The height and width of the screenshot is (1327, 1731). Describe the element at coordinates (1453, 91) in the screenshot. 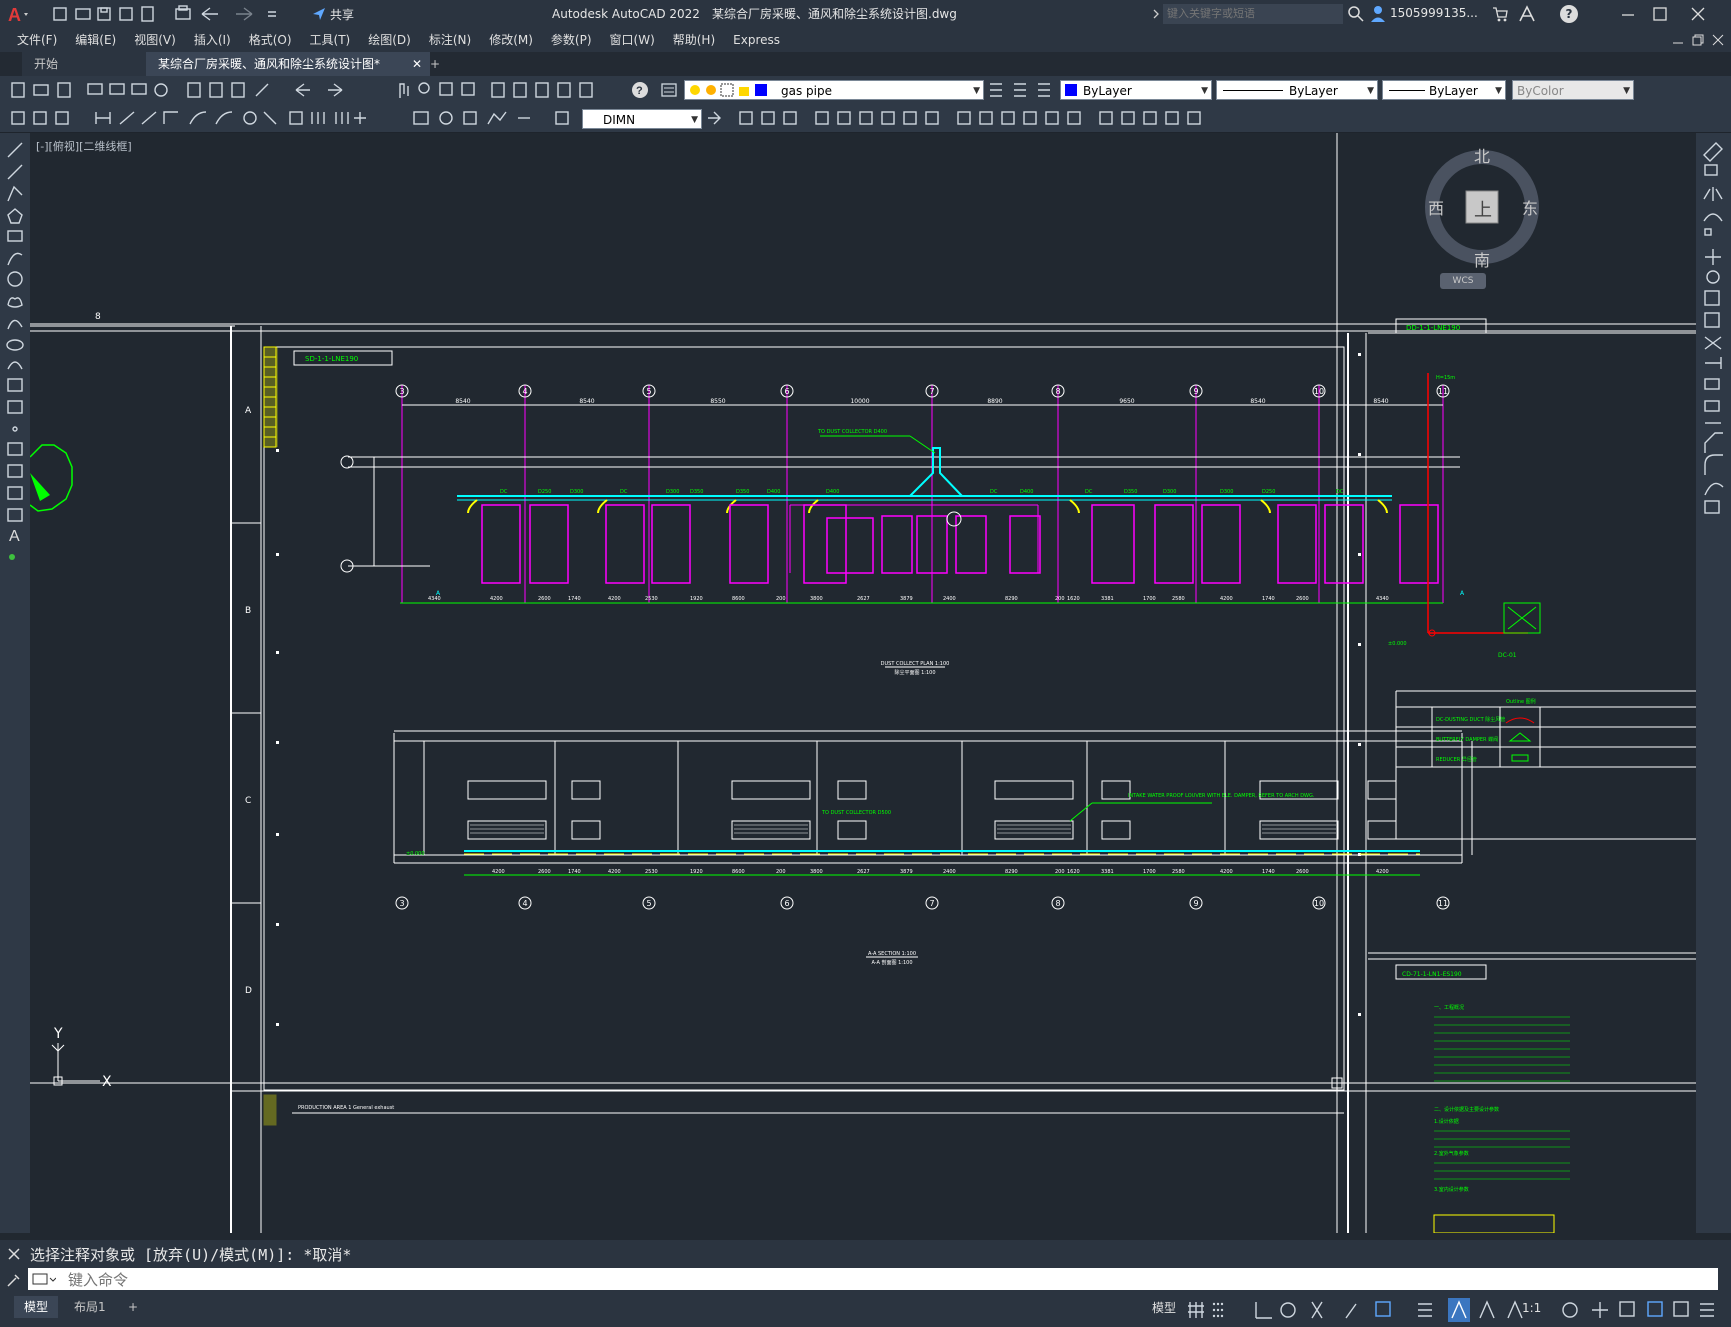

I see `lineweight-value: ByLayer` at that location.